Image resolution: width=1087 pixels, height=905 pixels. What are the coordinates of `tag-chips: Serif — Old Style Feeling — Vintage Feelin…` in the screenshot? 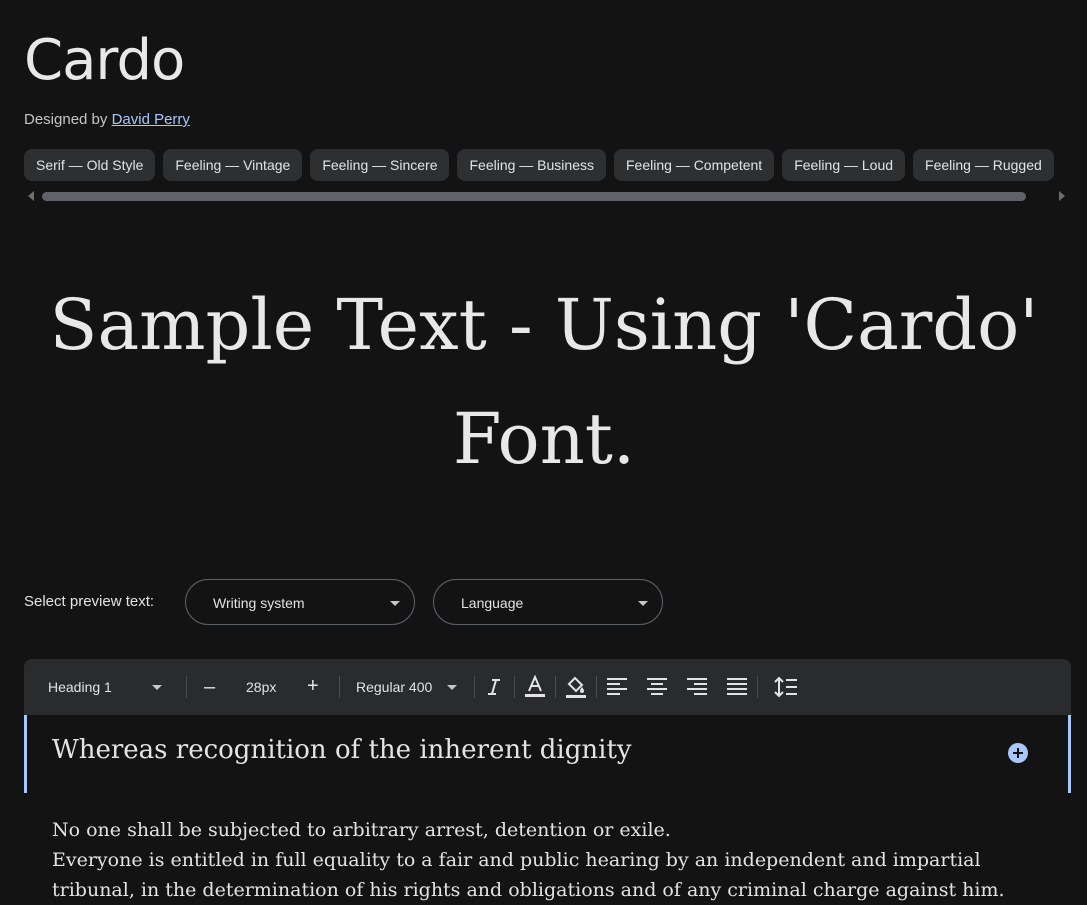 It's located at (555, 165).